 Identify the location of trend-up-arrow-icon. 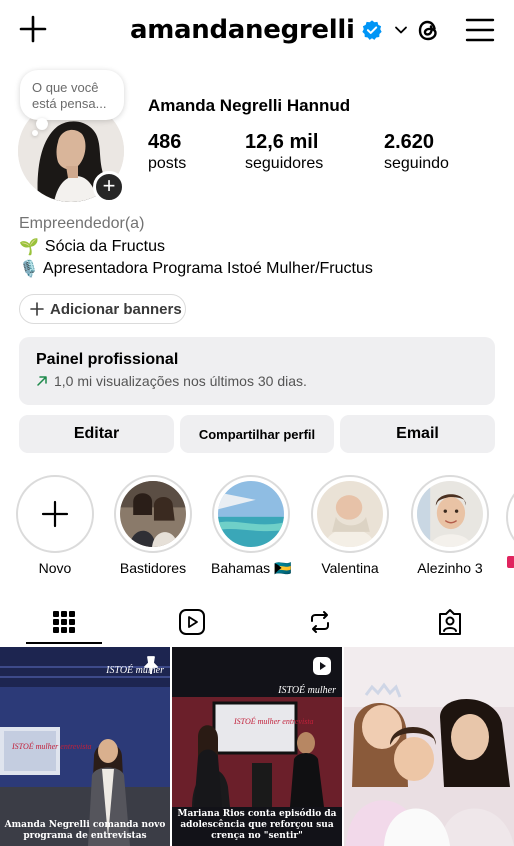
(42, 381).